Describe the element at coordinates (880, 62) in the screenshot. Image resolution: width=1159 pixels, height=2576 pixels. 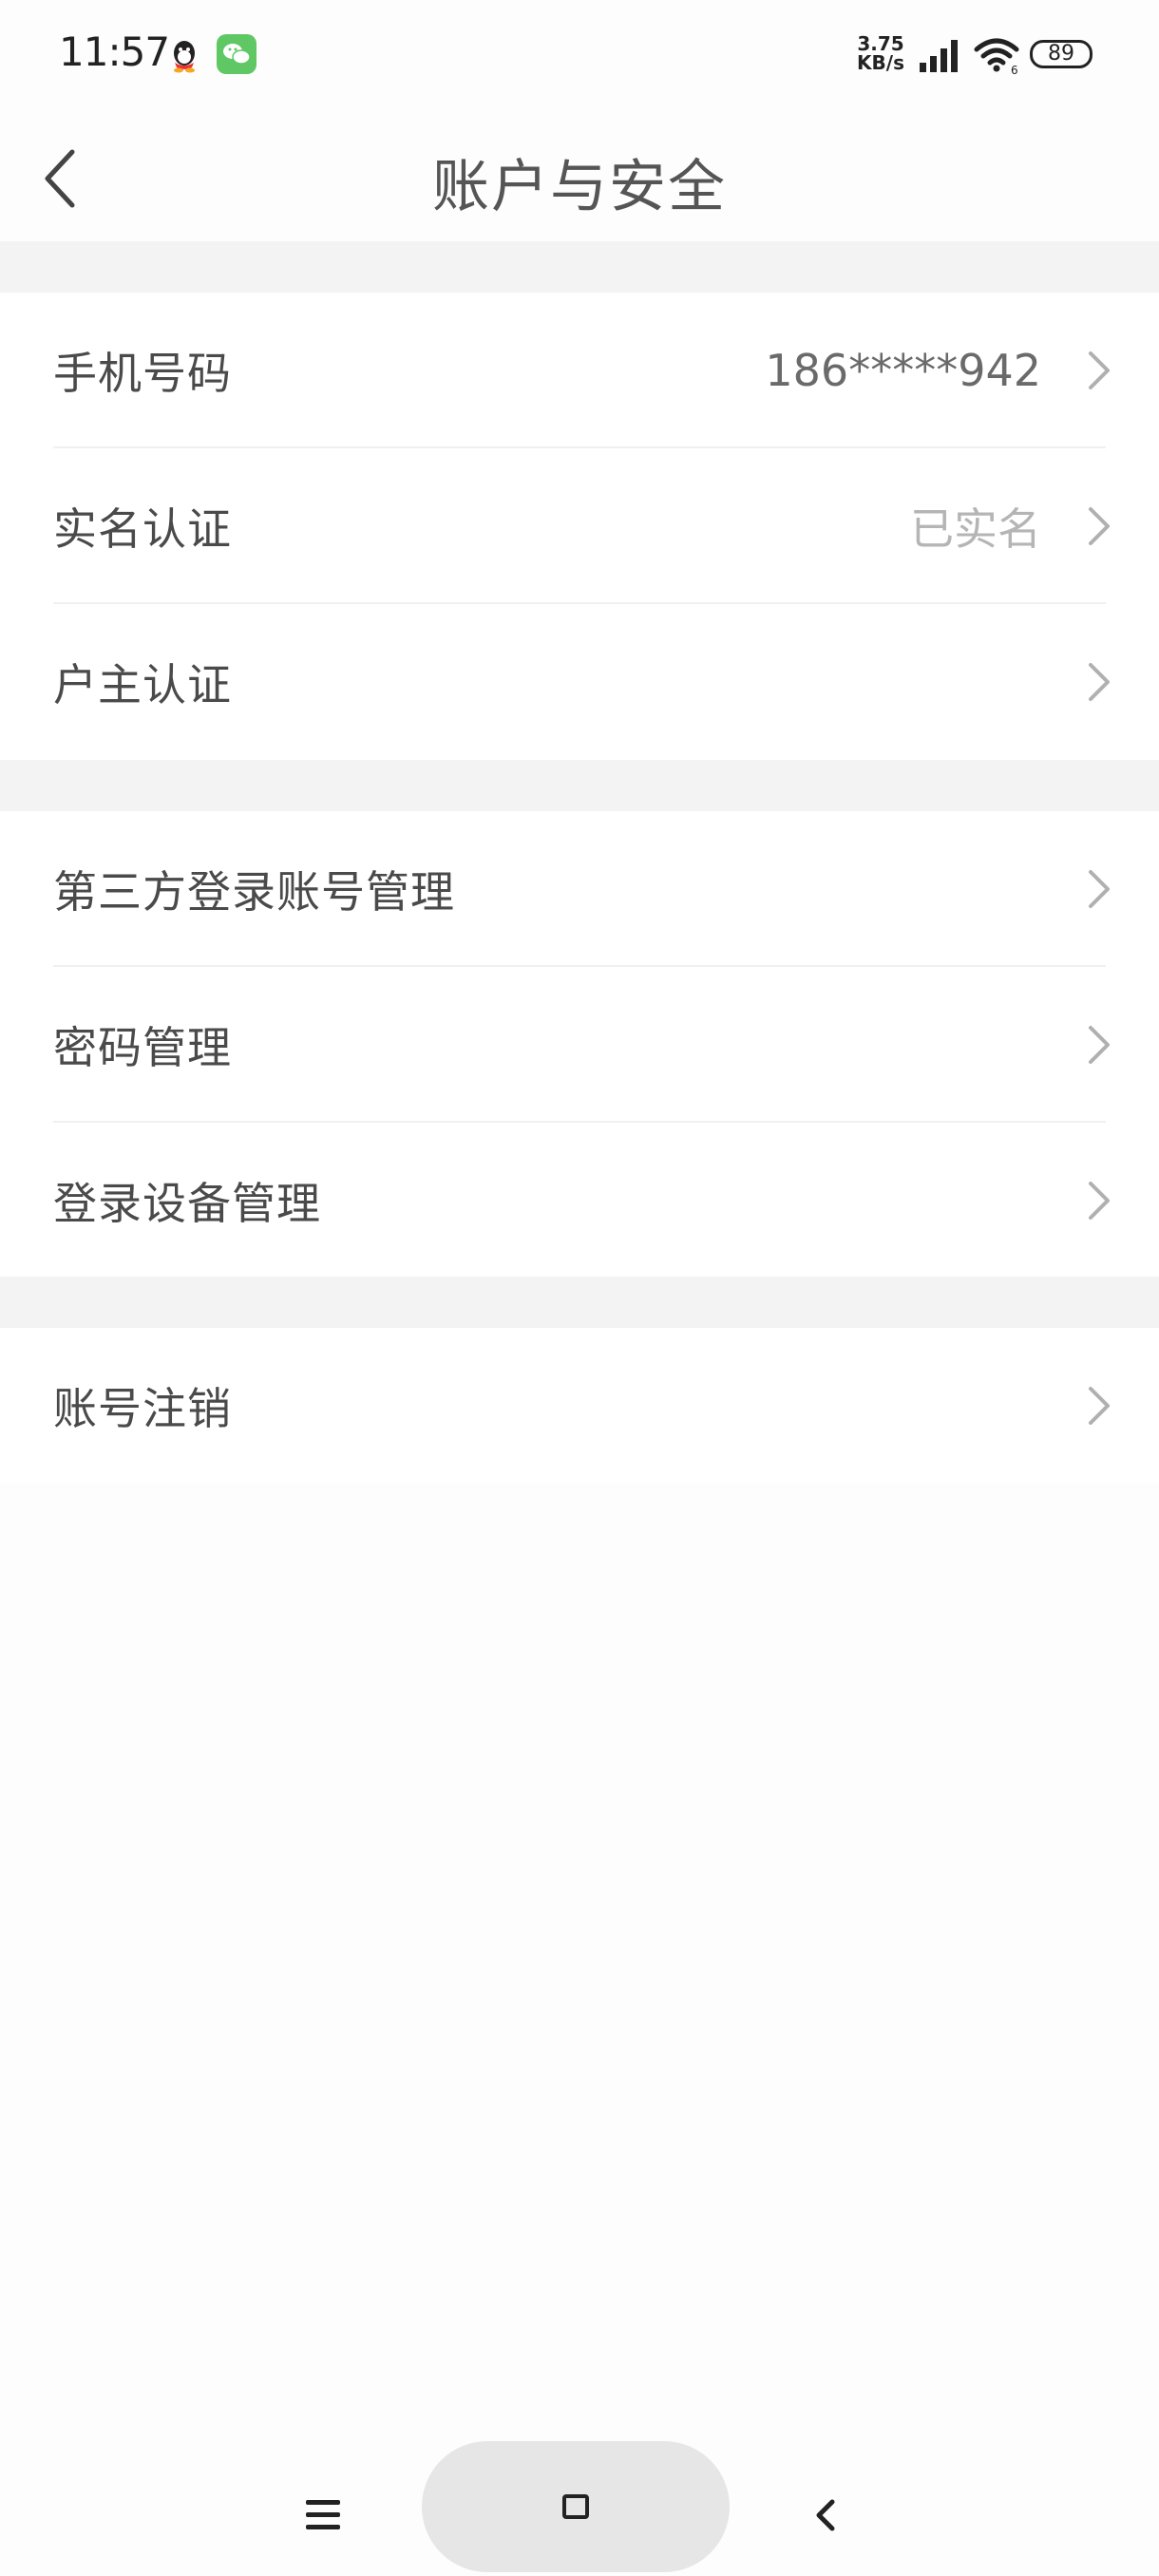
I see `network-speed-unit: KB/s` at that location.